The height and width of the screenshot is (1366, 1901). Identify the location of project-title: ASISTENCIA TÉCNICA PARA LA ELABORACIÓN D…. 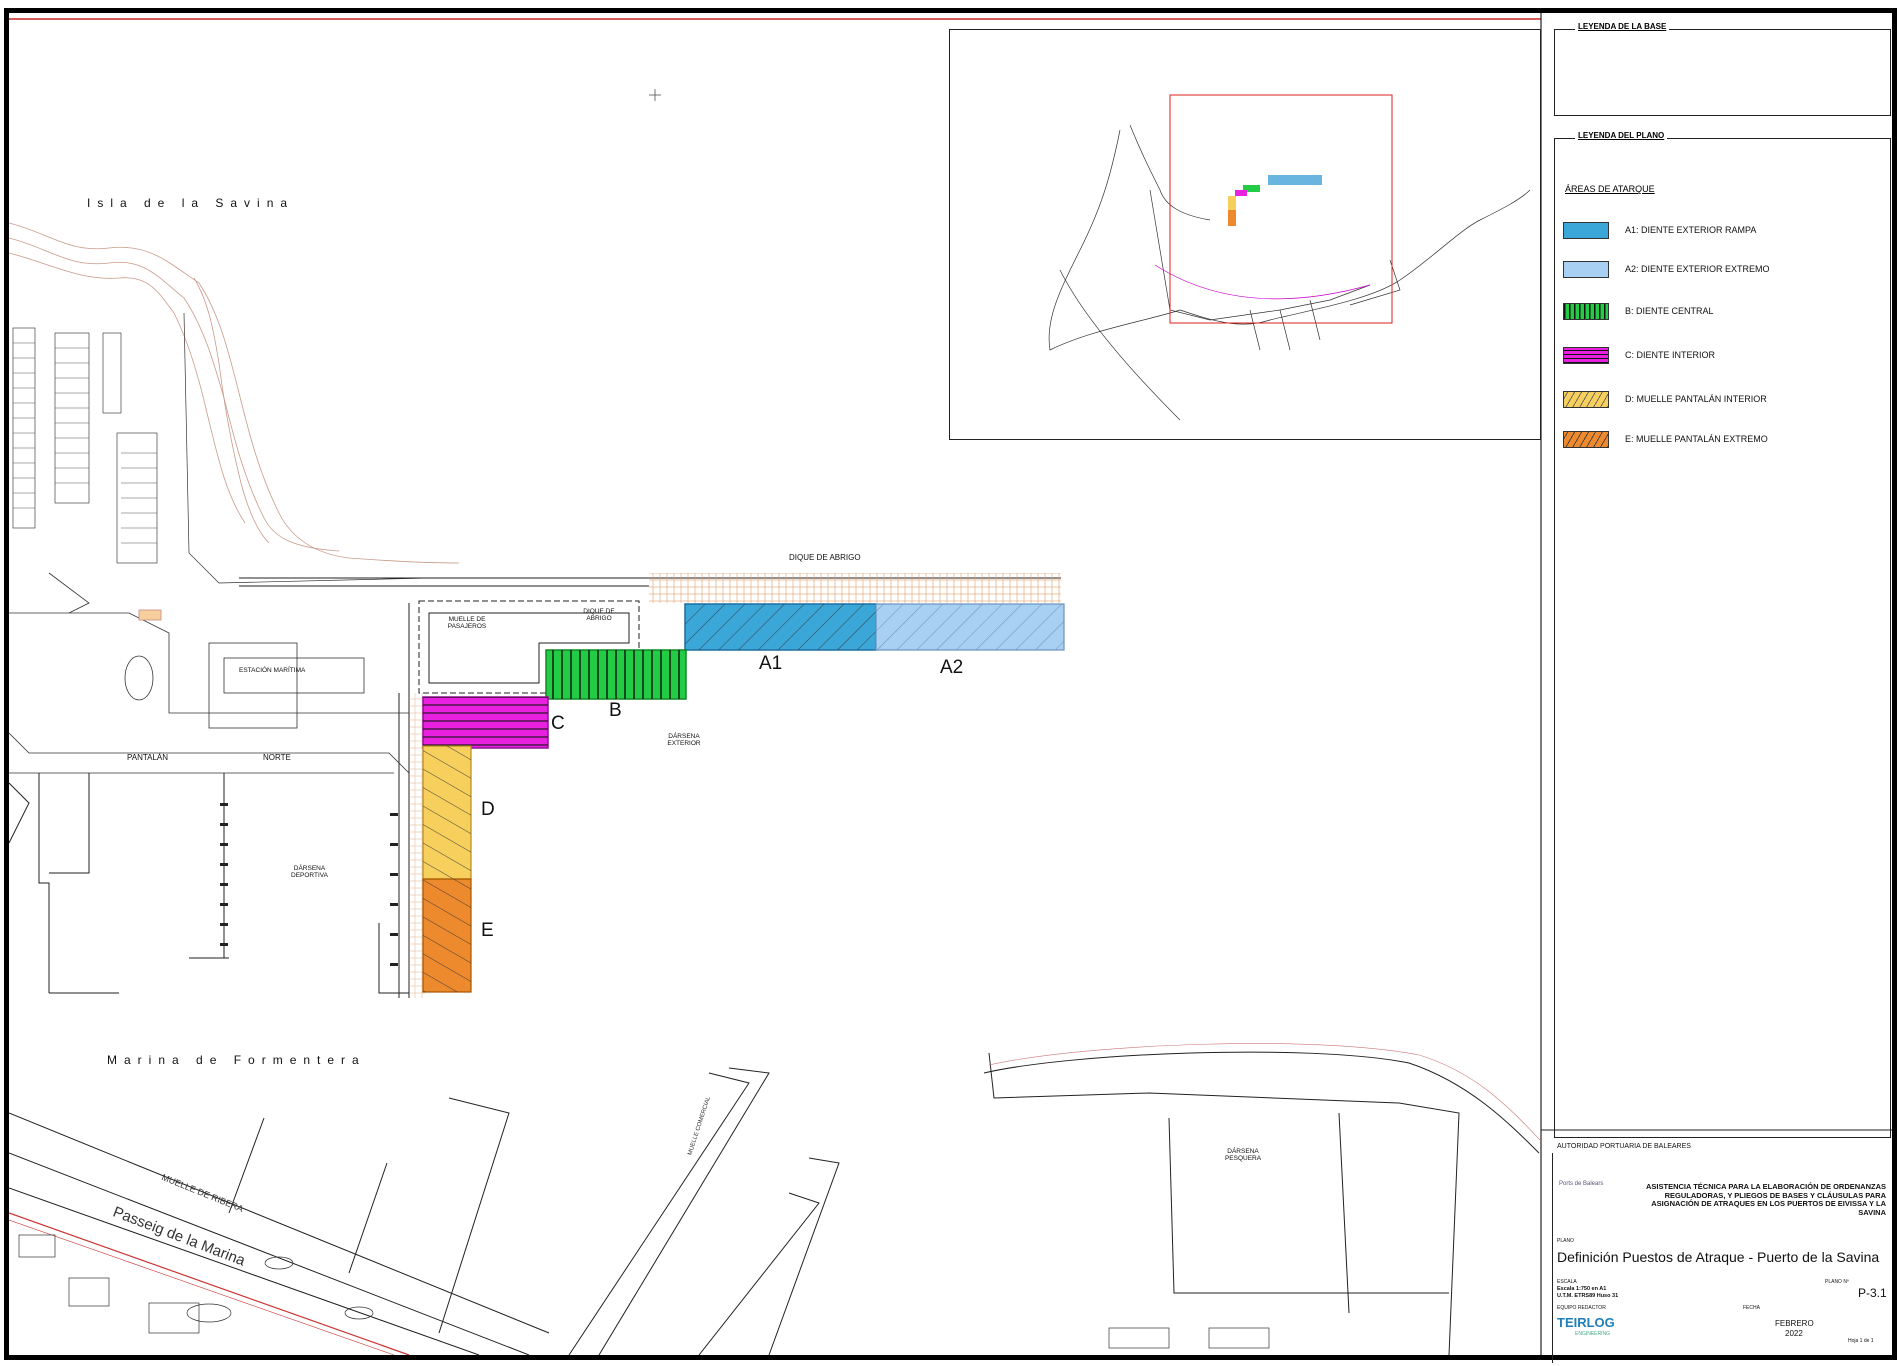
(1765, 1199).